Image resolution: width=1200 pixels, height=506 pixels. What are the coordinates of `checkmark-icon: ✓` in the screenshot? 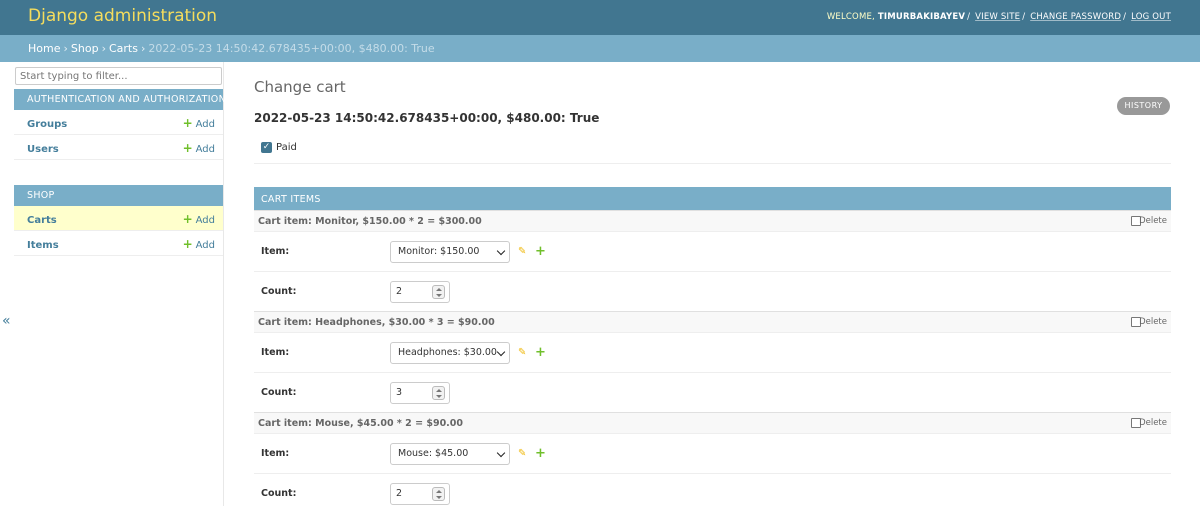 It's located at (266, 147).